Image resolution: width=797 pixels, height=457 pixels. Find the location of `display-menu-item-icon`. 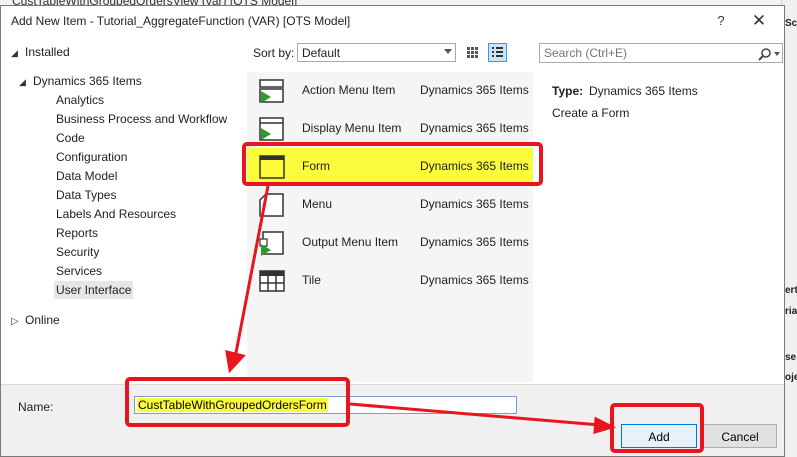

display-menu-item-icon is located at coordinates (271, 129).